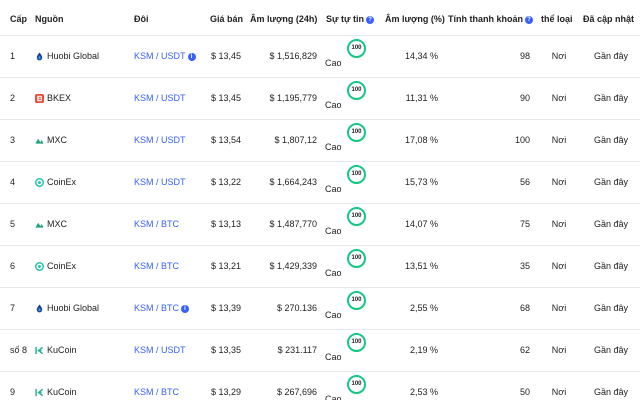  I want to click on price-cell: $ 13,29, so click(226, 392).